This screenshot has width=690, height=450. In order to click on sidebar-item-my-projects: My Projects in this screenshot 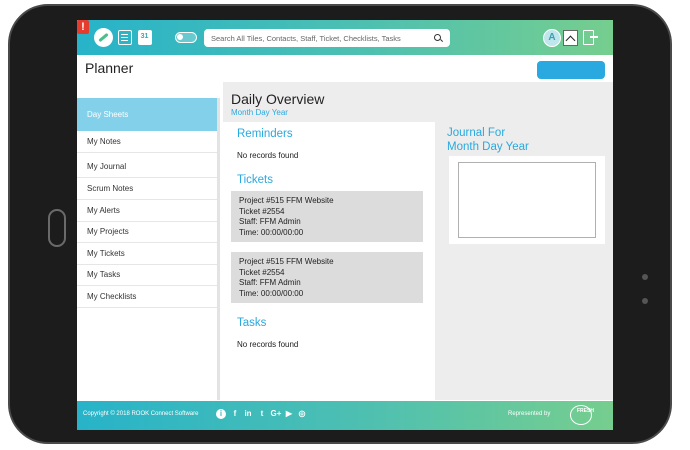, I will do `click(147, 232)`.